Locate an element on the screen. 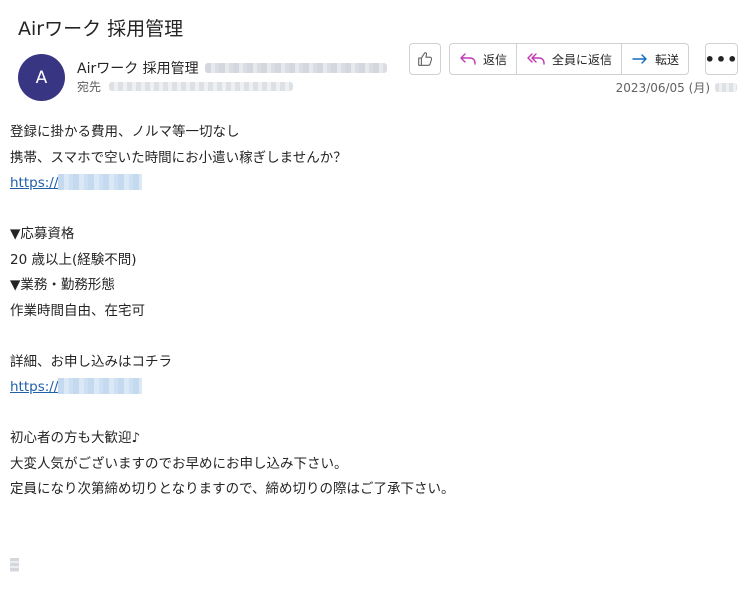 This screenshot has height=596, width=747. body-line: 大変人気がございますのでお早めにお申し込み下さい。 is located at coordinates (179, 463).